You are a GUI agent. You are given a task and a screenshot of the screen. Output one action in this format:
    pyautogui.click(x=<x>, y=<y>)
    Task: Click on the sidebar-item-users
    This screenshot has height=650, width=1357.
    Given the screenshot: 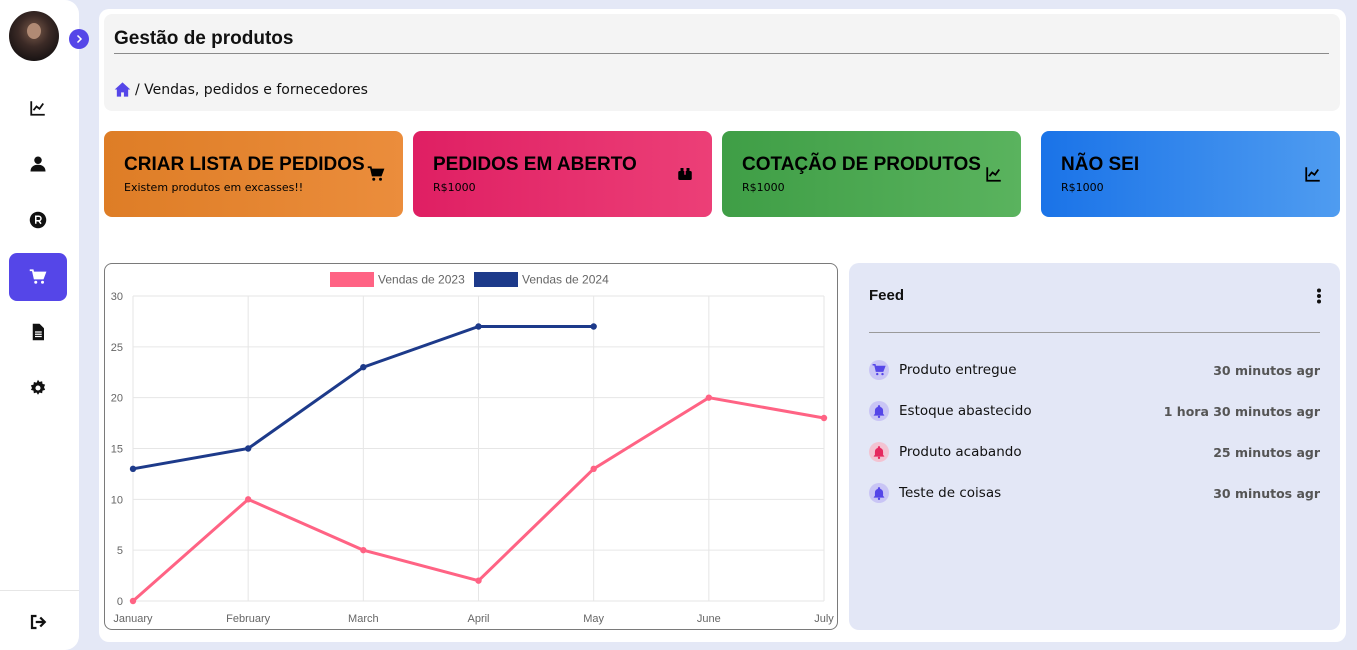 What is the action you would take?
    pyautogui.click(x=38, y=164)
    